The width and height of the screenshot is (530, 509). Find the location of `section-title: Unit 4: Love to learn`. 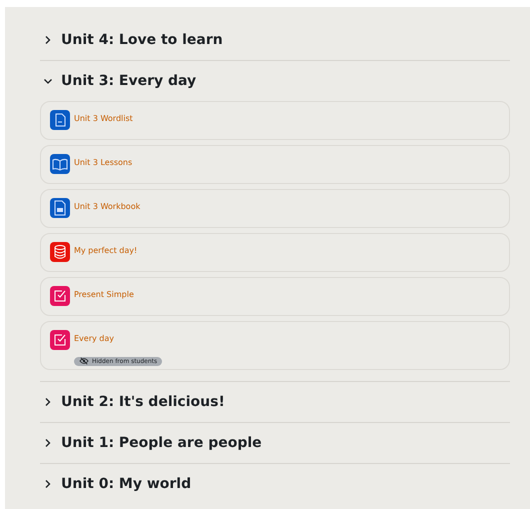

section-title: Unit 4: Love to learn is located at coordinates (142, 40).